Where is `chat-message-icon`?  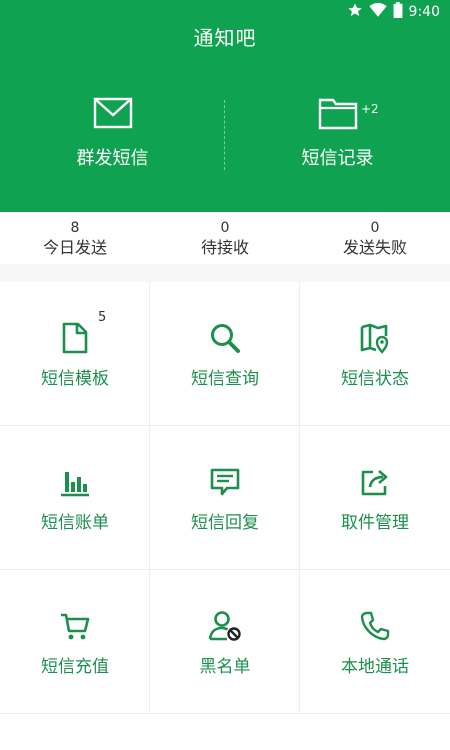
chat-message-icon is located at coordinates (225, 482).